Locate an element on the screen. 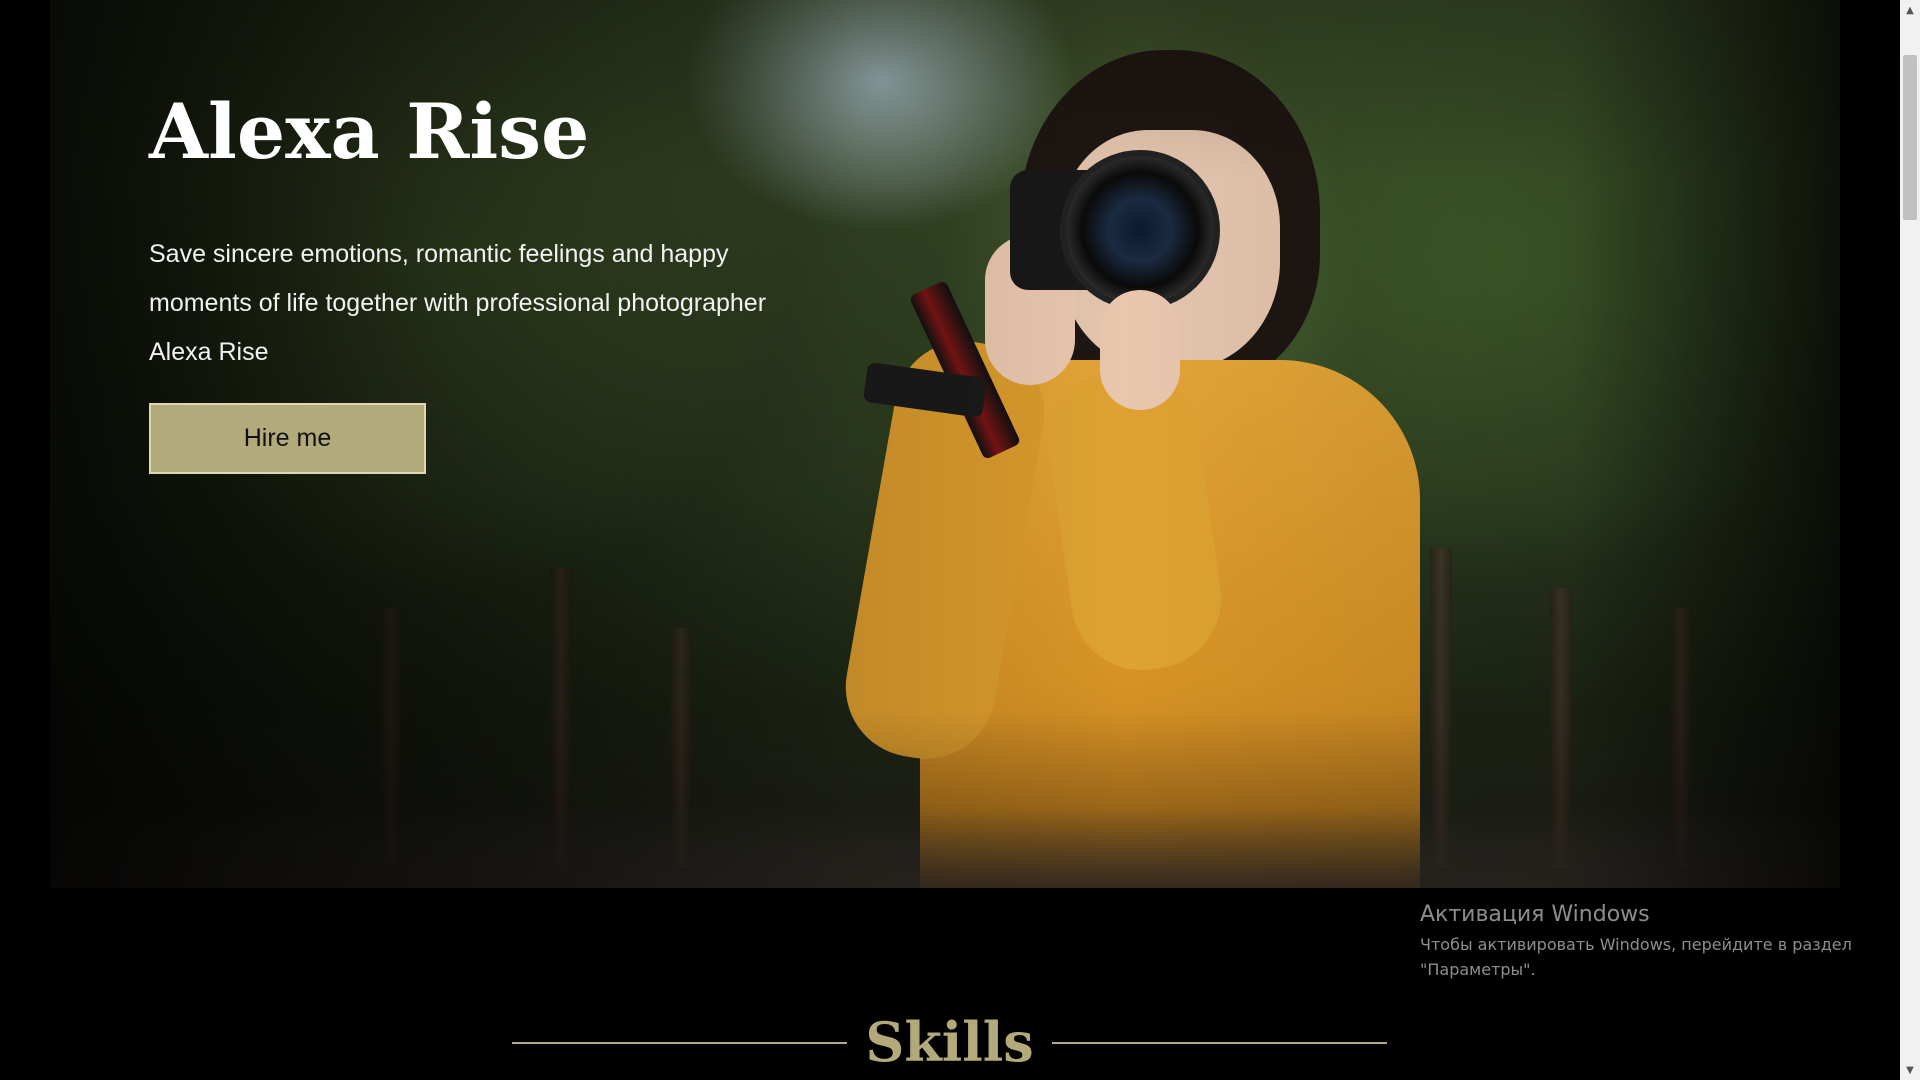 Image resolution: width=1920 pixels, height=1080 pixels. scrollbar-thumb is located at coordinates (1910, 137).